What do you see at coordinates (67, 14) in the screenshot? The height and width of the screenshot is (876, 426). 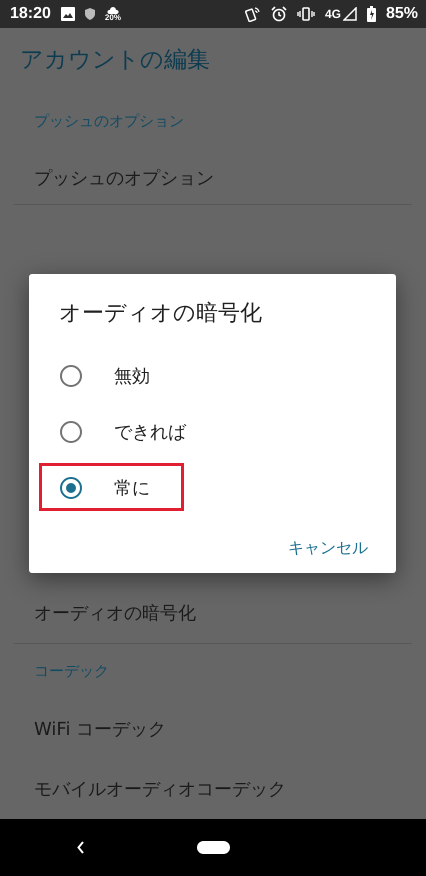 I see `image-icon` at bounding box center [67, 14].